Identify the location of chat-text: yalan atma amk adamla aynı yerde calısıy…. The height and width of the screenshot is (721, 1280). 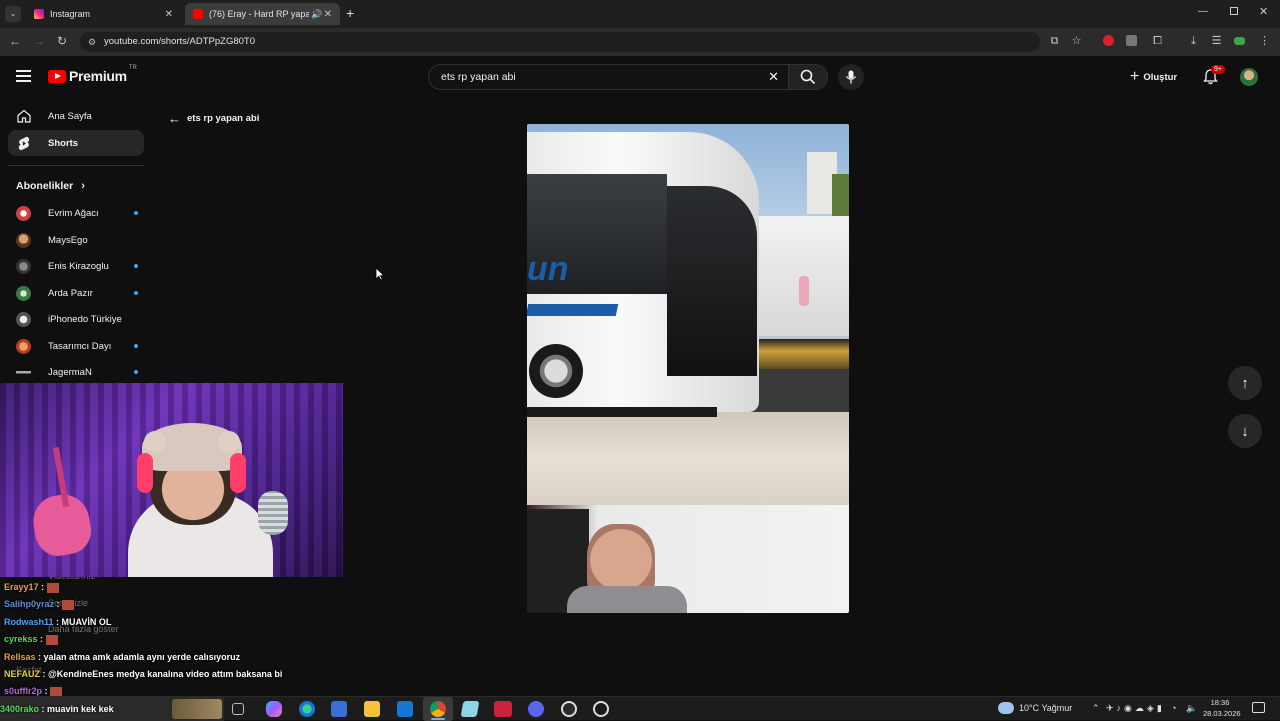
(142, 657).